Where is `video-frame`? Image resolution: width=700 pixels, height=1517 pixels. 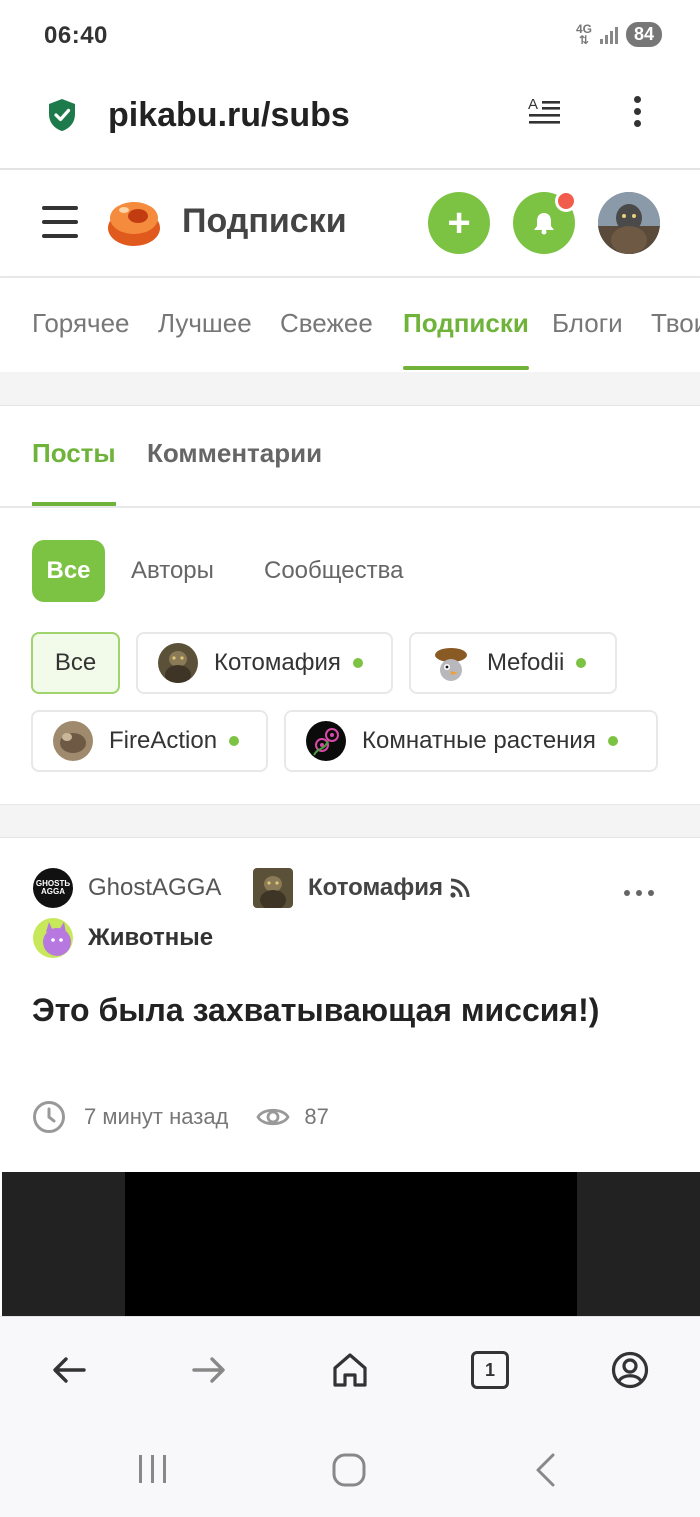 video-frame is located at coordinates (351, 1244).